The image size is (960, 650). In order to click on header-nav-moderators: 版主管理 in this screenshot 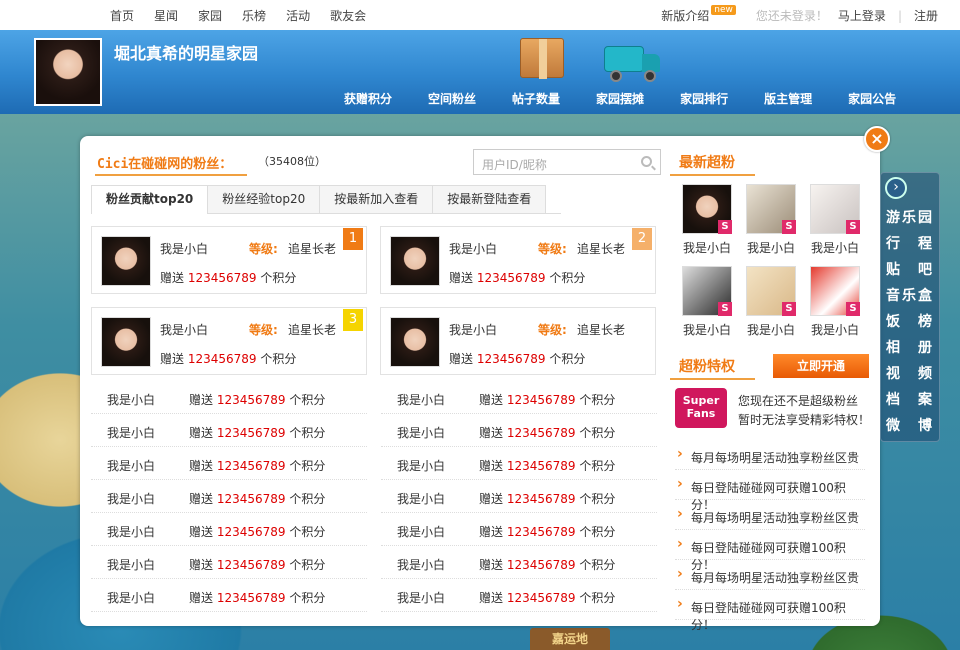, I will do `click(788, 98)`.